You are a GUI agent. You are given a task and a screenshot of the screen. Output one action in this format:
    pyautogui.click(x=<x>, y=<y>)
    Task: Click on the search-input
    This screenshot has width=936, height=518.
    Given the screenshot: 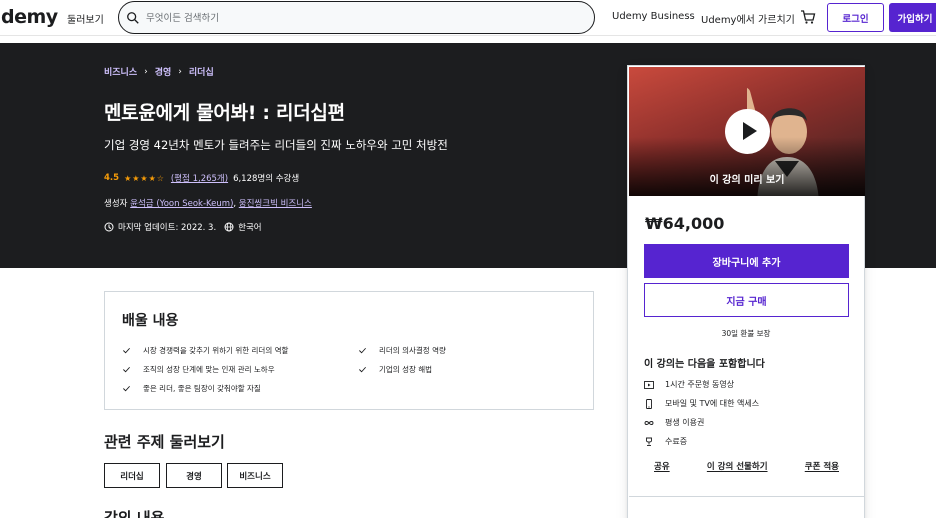 What is the action you would take?
    pyautogui.click(x=361, y=18)
    